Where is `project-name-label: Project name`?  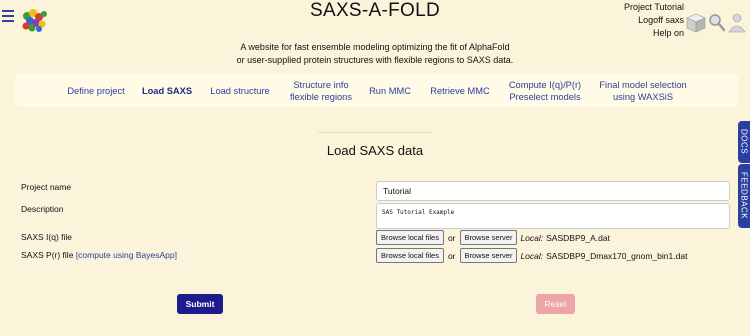 project-name-label: Project name is located at coordinates (46, 187).